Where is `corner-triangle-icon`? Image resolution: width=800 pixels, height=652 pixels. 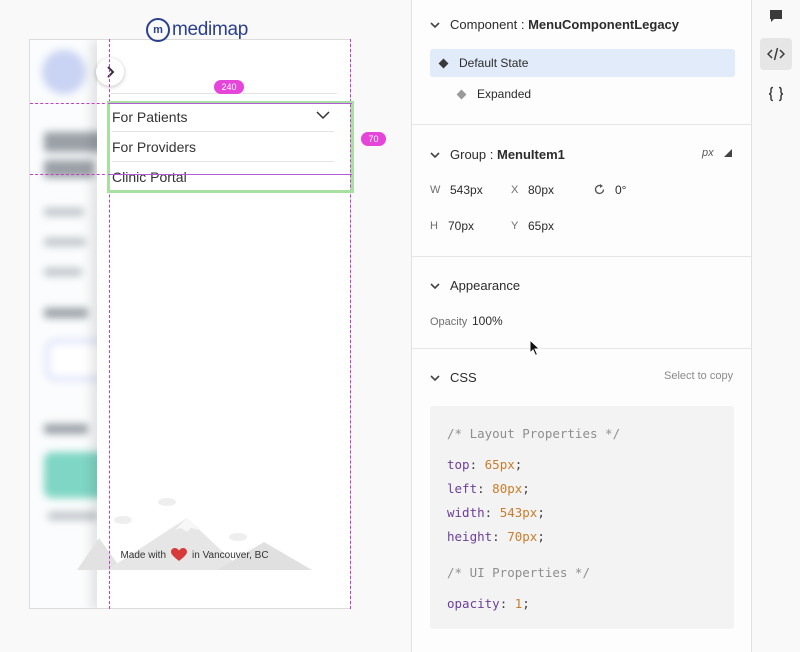
corner-triangle-icon is located at coordinates (727, 153).